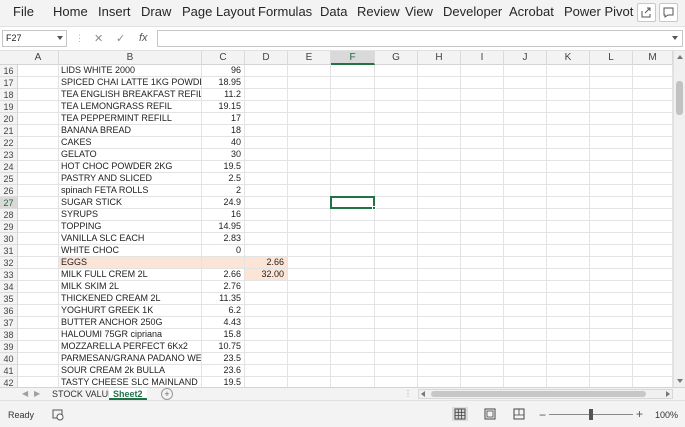 Image resolution: width=685 pixels, height=427 pixels. I want to click on add-sheet-button: +, so click(167, 394).